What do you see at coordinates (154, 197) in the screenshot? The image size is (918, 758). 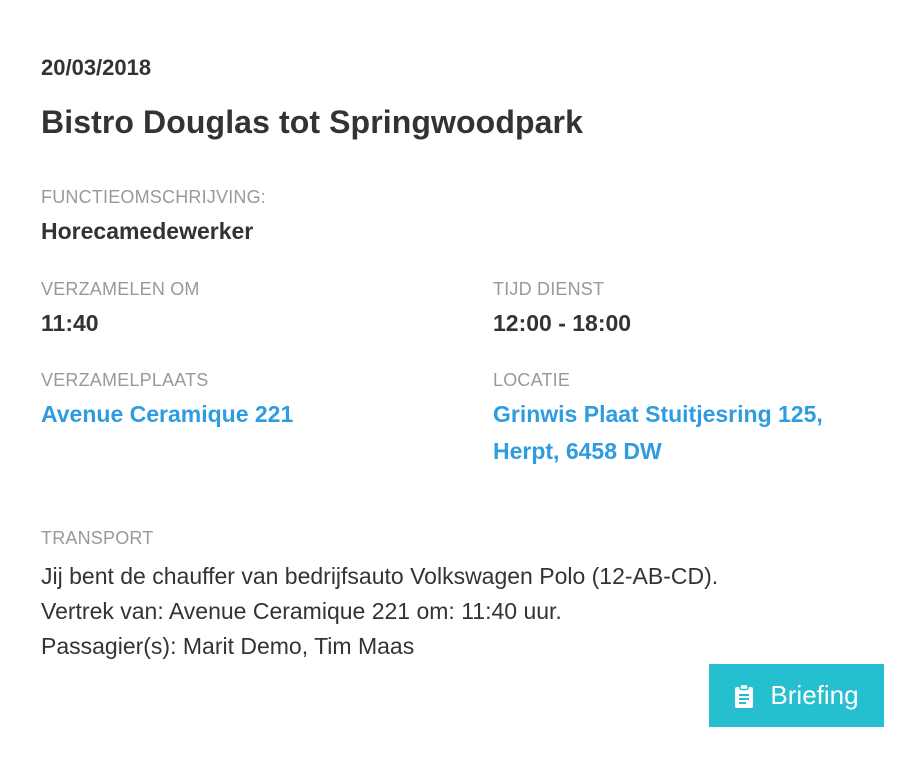 I see `function-label: FUNCTIEOMSCHRIJVING:` at bounding box center [154, 197].